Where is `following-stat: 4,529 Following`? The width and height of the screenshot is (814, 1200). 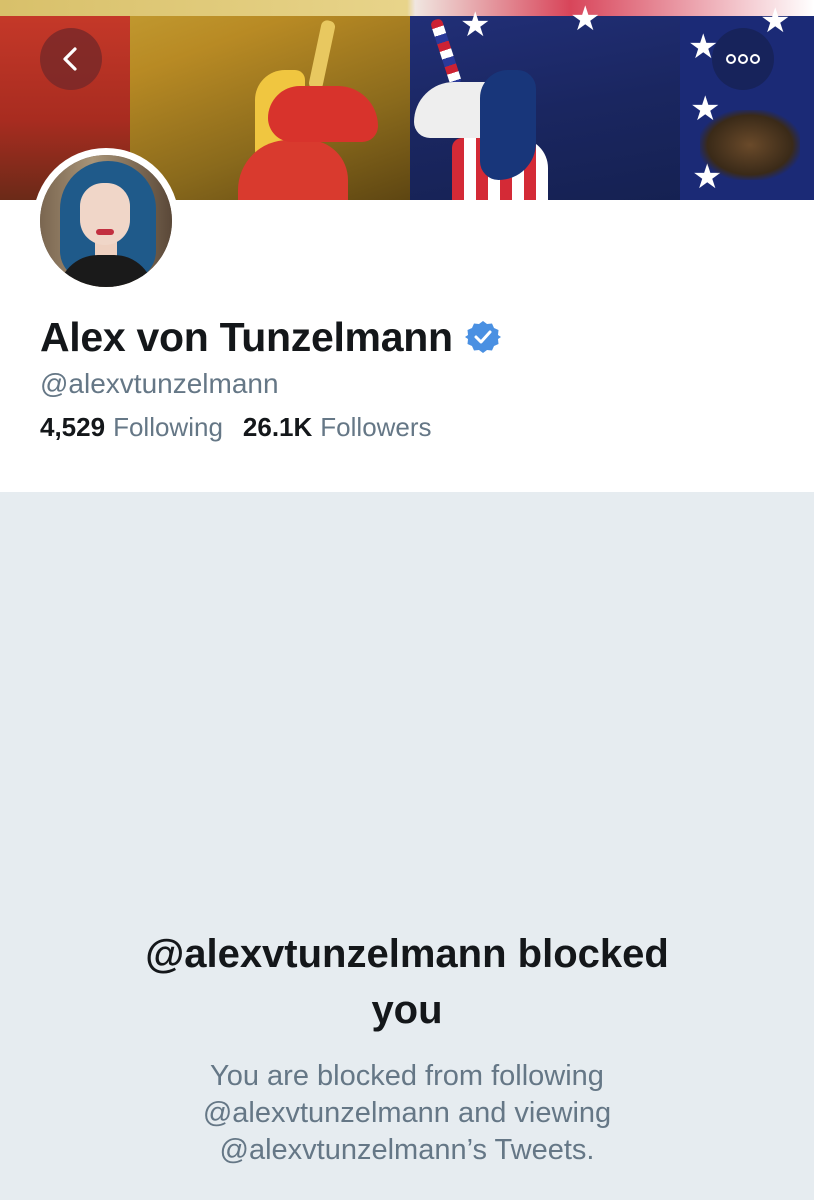
following-stat: 4,529 Following is located at coordinates (131, 427).